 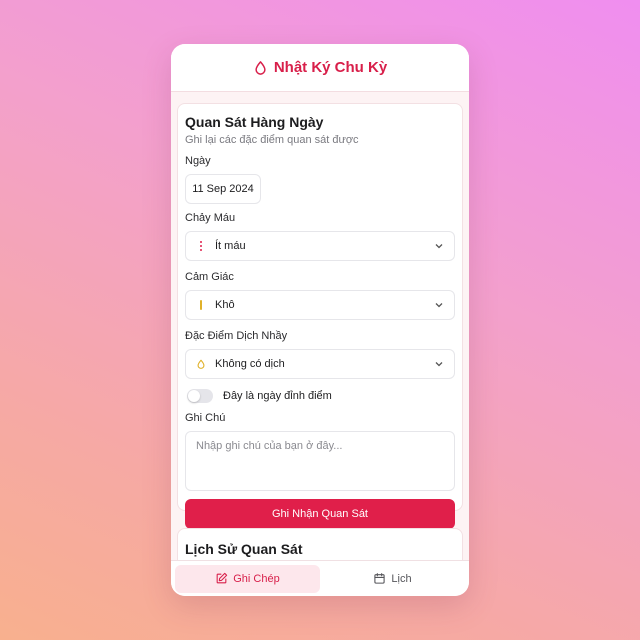 I want to click on sensation-line-icon, so click(x=201, y=305).